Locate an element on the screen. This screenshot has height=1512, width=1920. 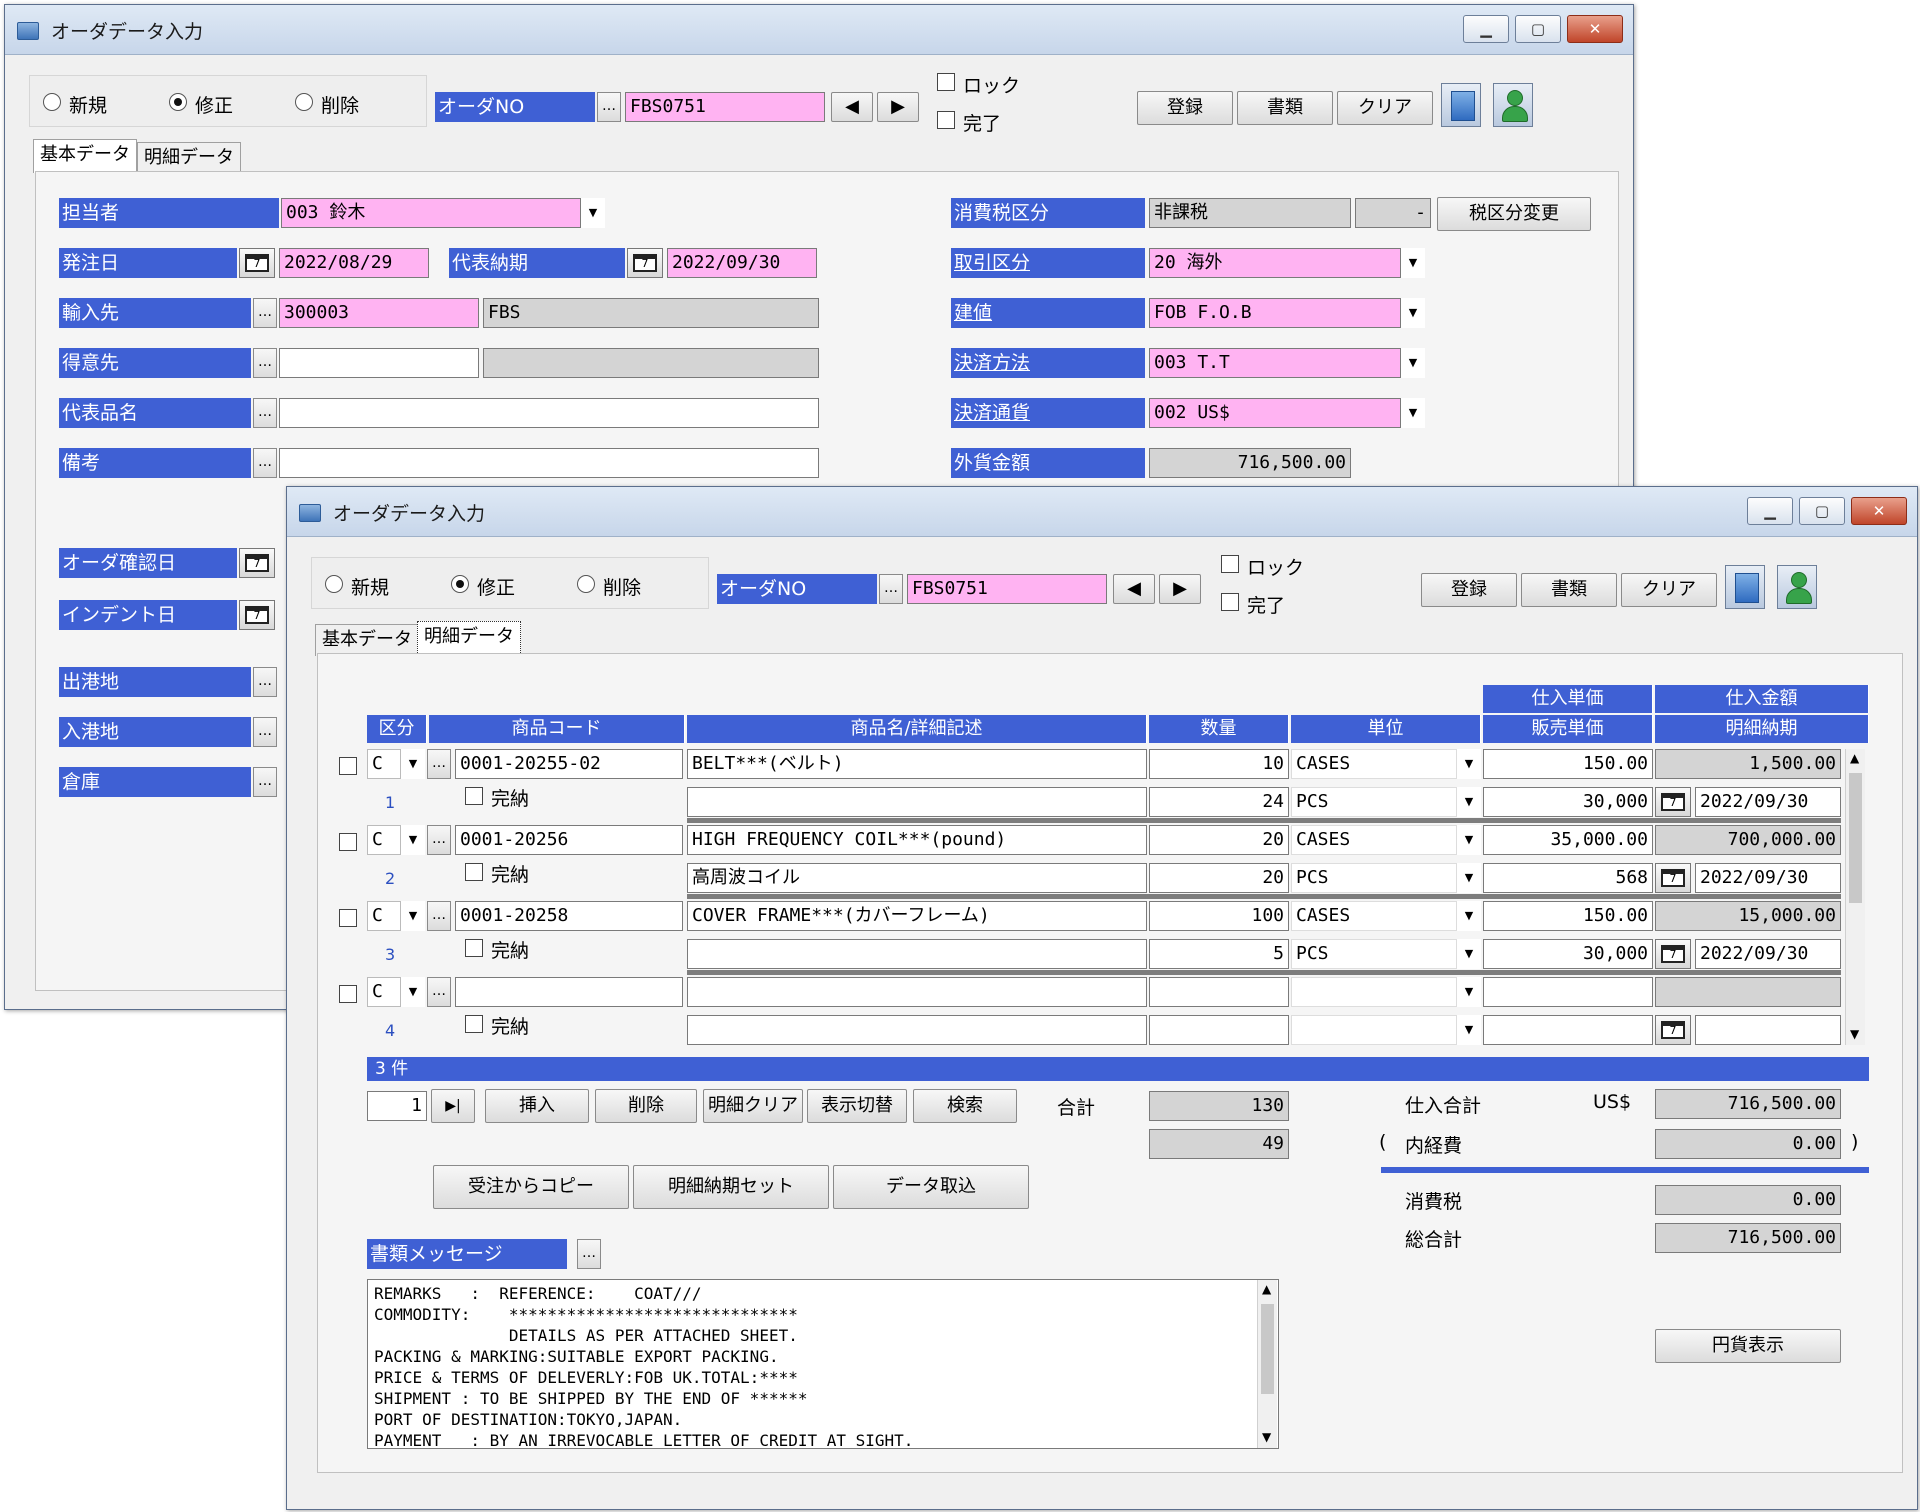
grid-scrollbar: ▲ ▼ is located at coordinates (1855, 897).